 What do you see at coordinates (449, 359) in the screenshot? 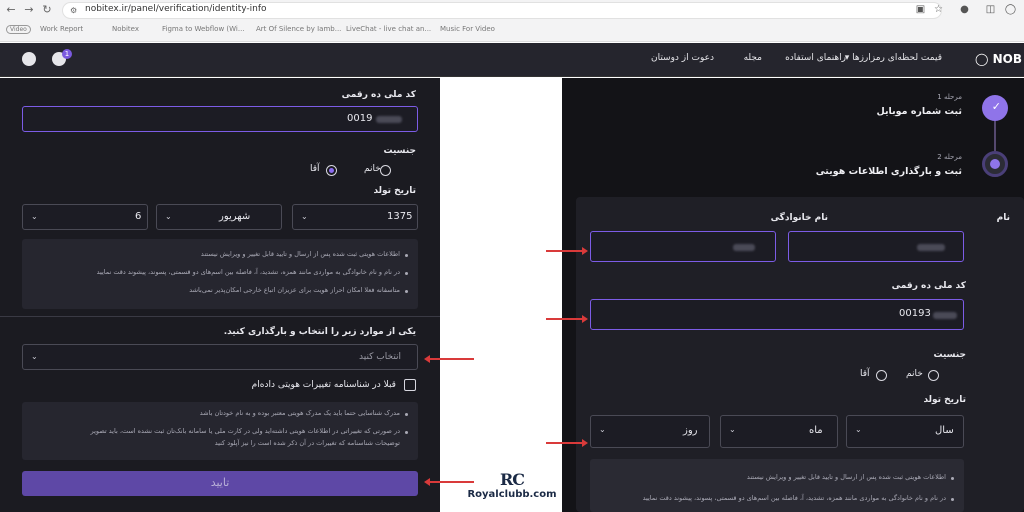
I see `arrow-to-document-select` at bounding box center [449, 359].